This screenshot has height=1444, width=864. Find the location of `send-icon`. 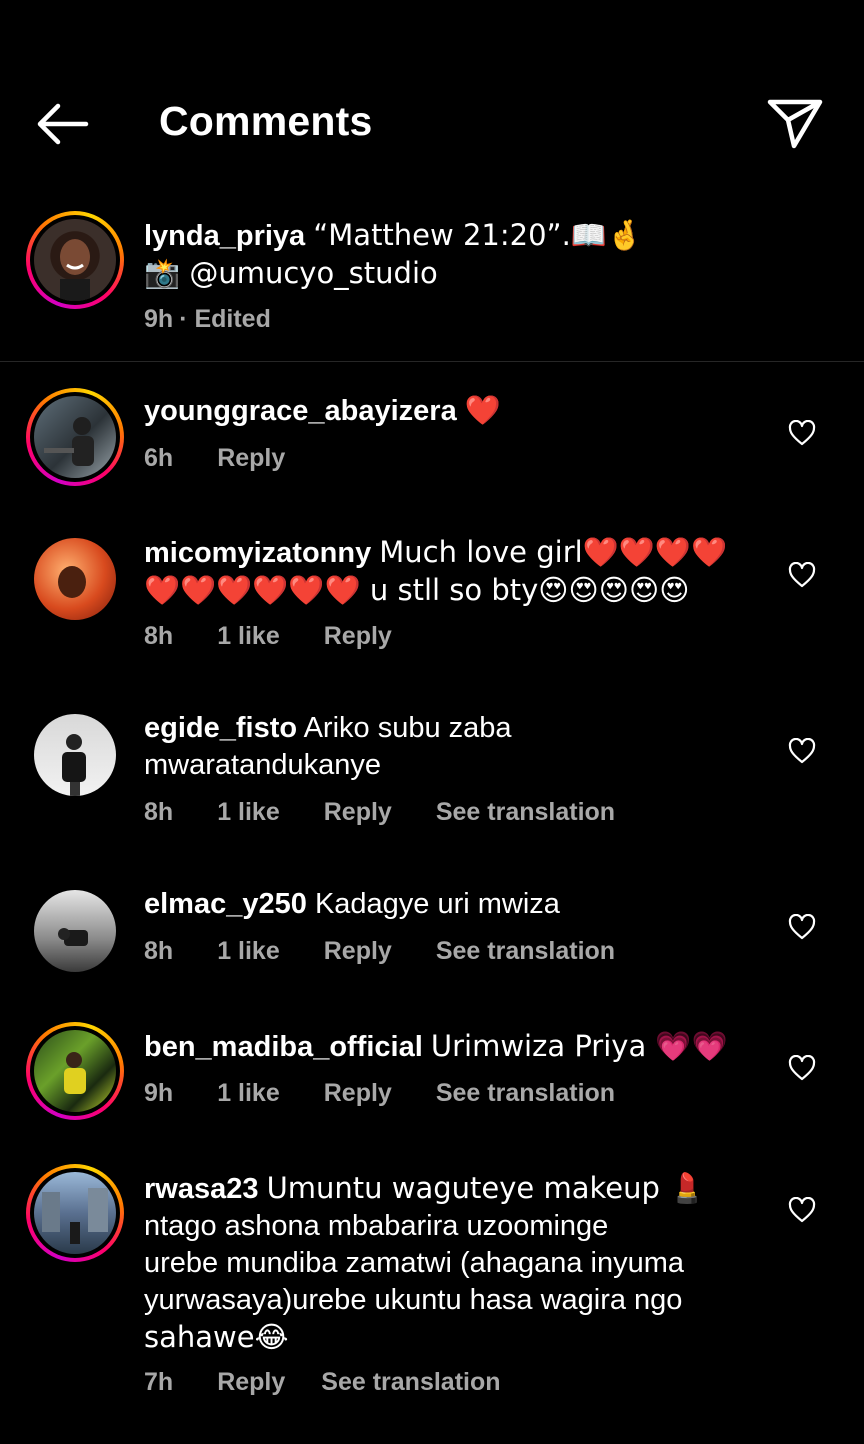

send-icon is located at coordinates (795, 124).